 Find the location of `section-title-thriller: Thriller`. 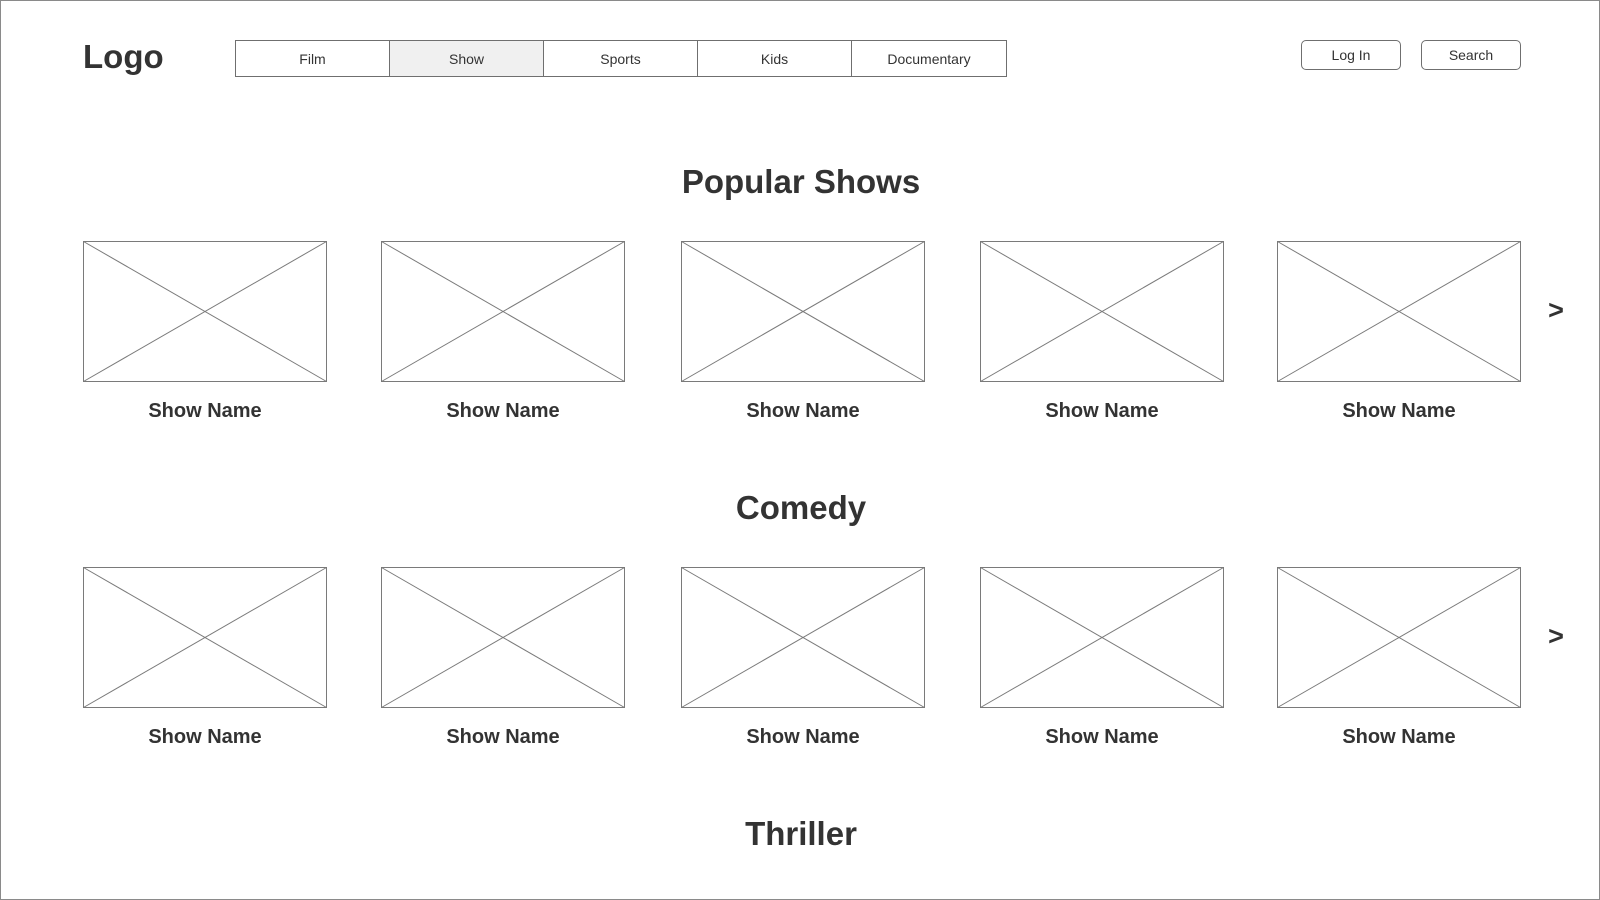

section-title-thriller: Thriller is located at coordinates (801, 833).